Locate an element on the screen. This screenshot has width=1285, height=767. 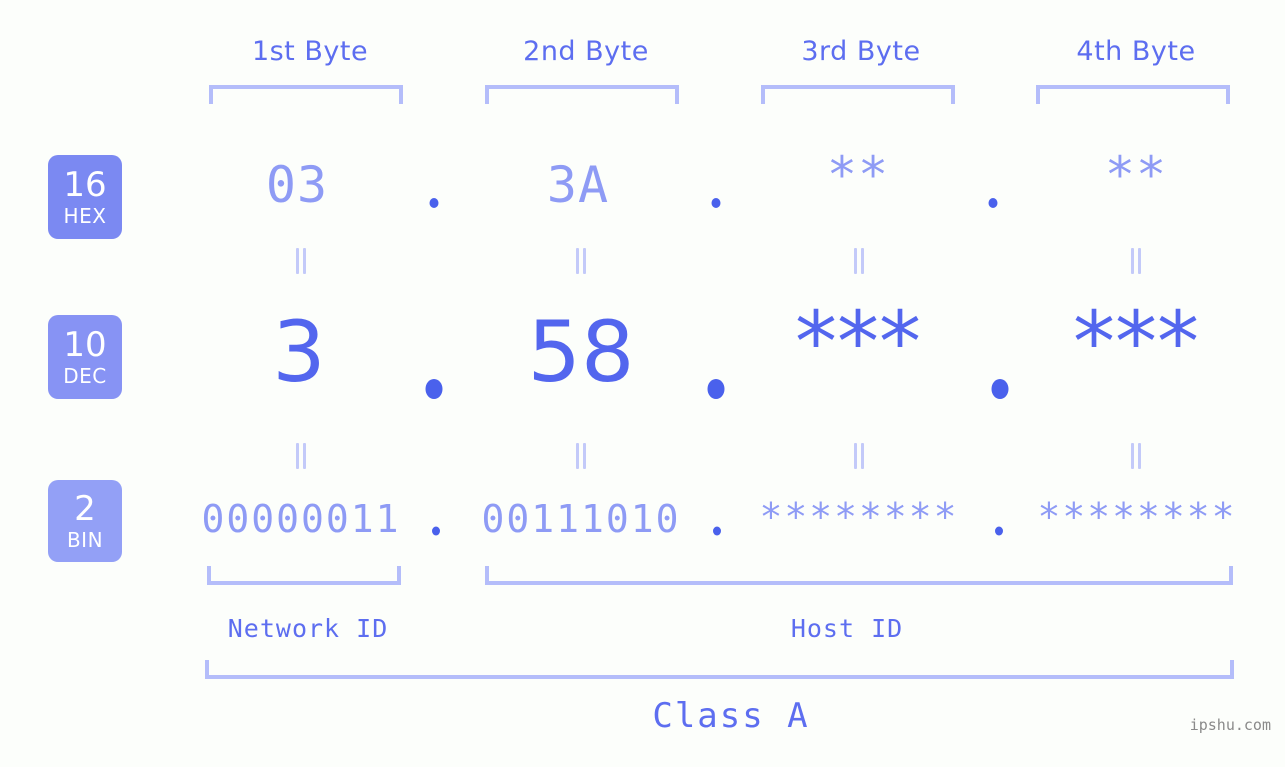
host-id-label: Host ID is located at coordinates (847, 628).